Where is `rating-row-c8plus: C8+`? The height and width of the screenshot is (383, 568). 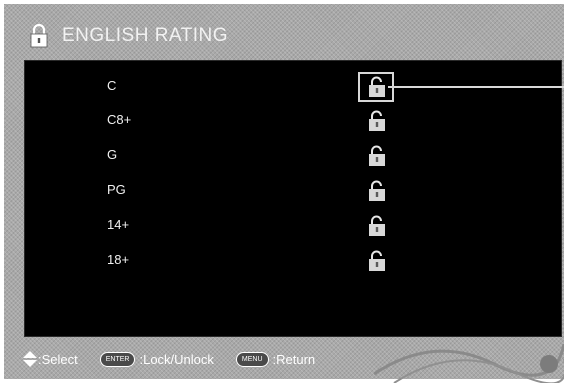
rating-row-c8plus: C8+ is located at coordinates (293, 120).